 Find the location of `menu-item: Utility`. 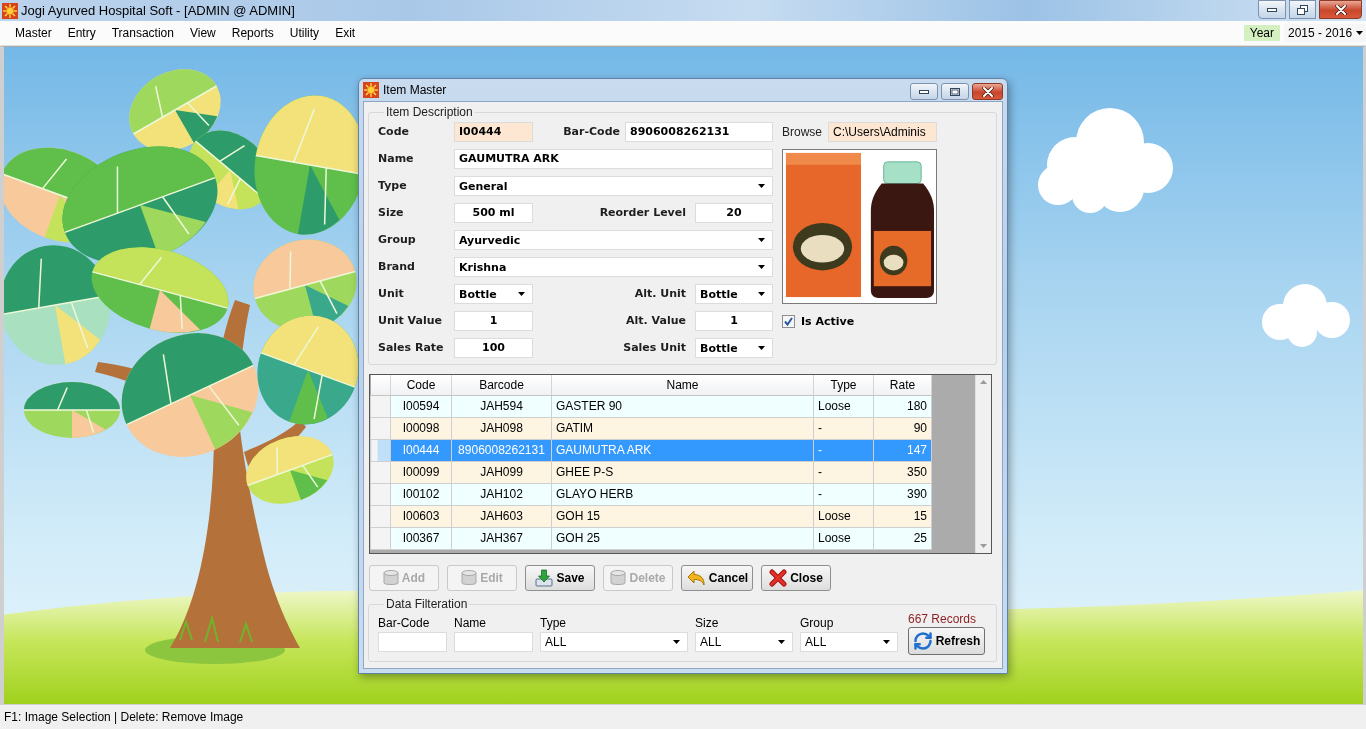

menu-item: Utility is located at coordinates (304, 33).